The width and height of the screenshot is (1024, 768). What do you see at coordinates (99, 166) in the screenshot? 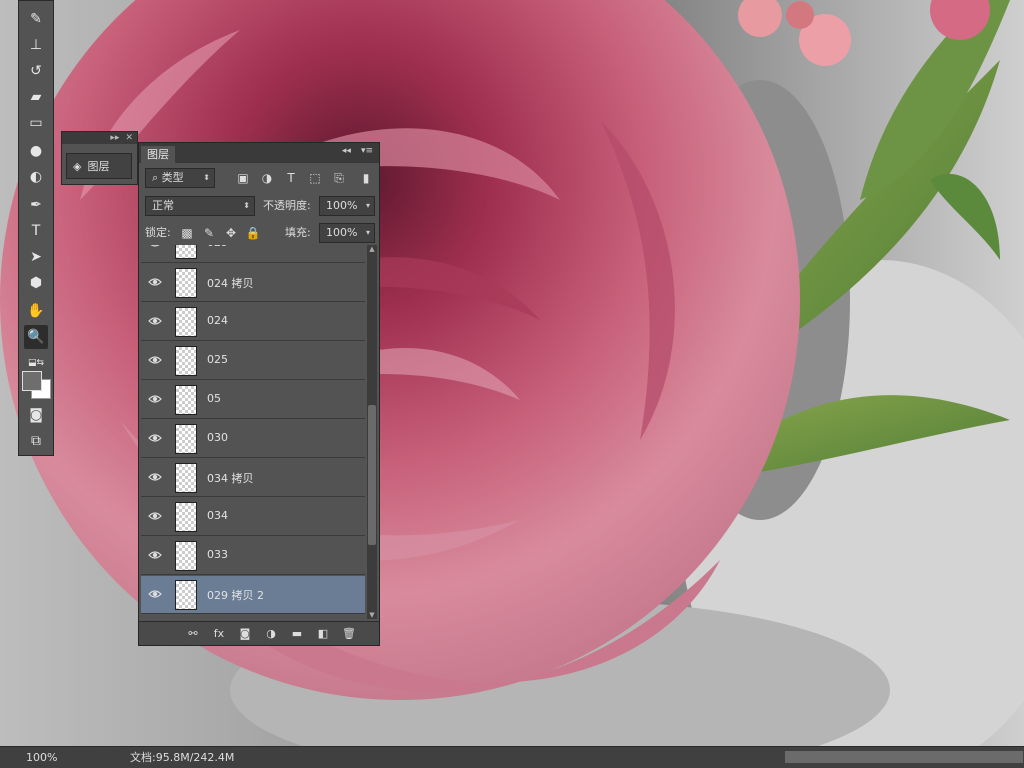
I see `layers-dock-button: ◈ 图层` at bounding box center [99, 166].